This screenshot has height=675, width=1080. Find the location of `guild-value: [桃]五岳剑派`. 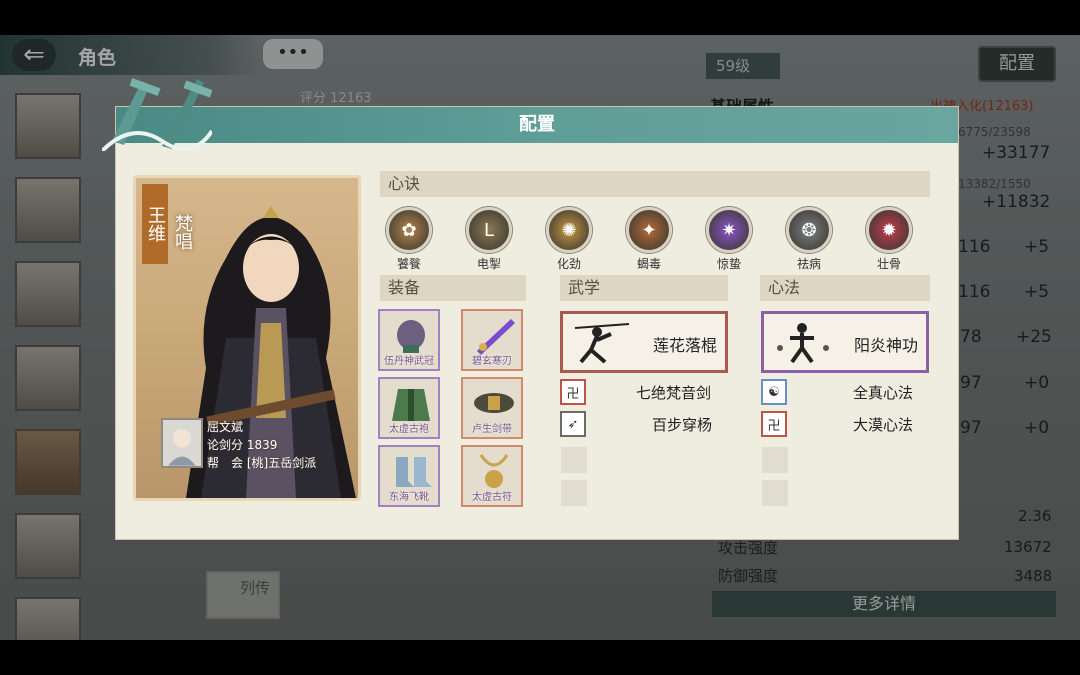

guild-value: [桃]五岳剑派 is located at coordinates (281, 463).